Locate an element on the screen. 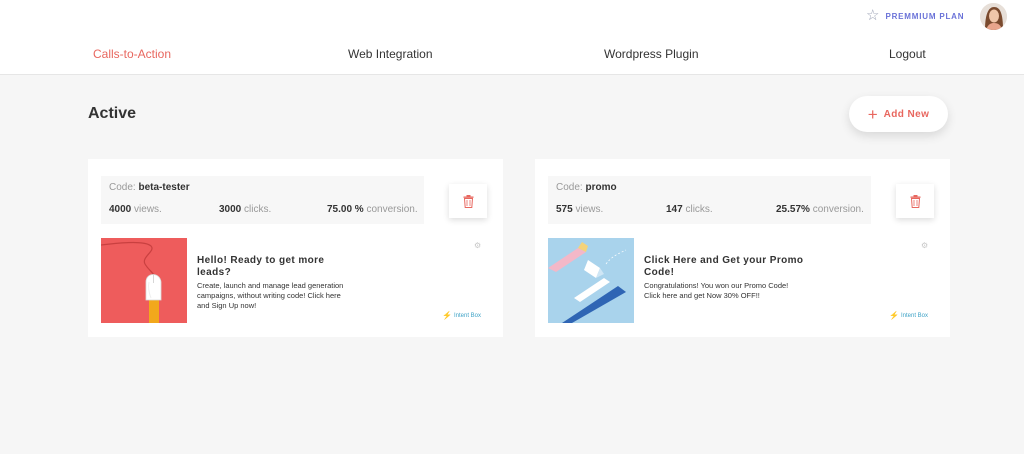  conversion-stat: 25.57% conversion. is located at coordinates (820, 209).